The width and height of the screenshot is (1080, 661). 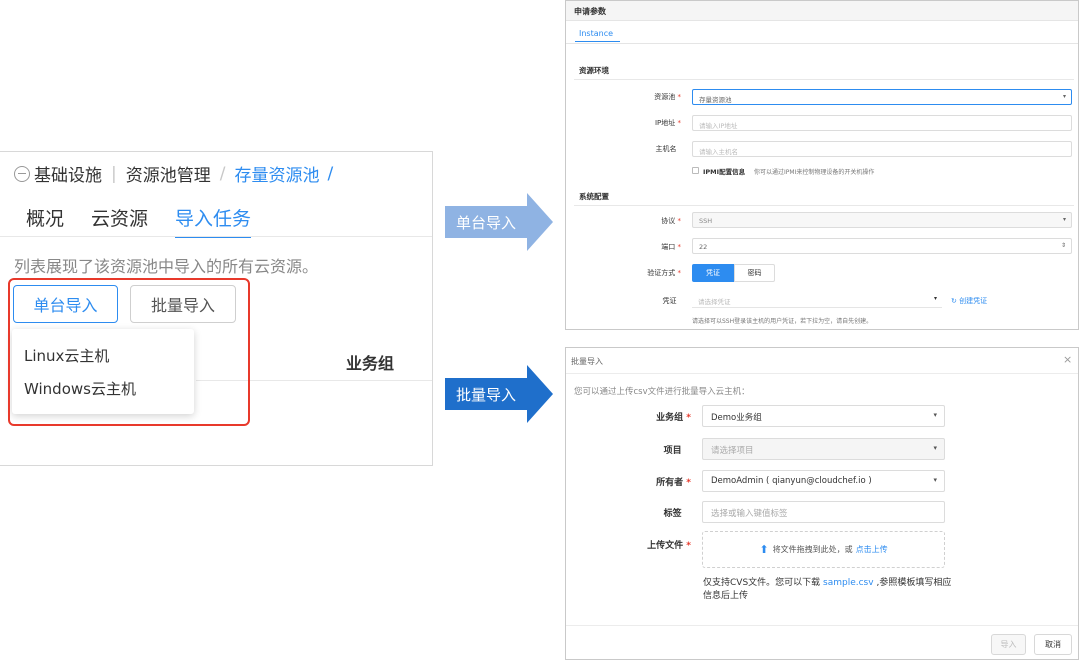 What do you see at coordinates (45, 221) in the screenshot?
I see `tab-overview: 概况` at bounding box center [45, 221].